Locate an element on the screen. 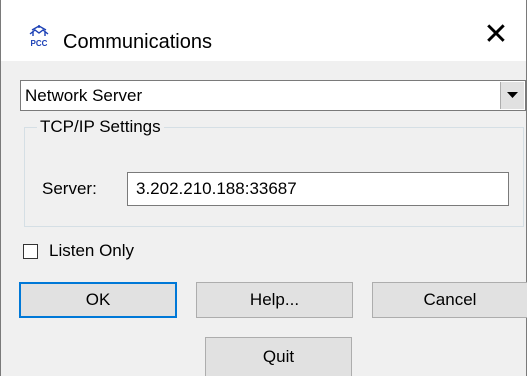 The width and height of the screenshot is (527, 376). ok-button: OK is located at coordinates (98, 300).